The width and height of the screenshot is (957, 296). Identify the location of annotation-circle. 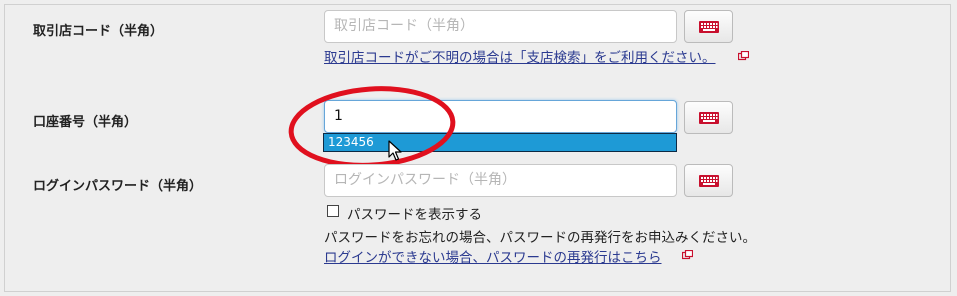
(372, 127).